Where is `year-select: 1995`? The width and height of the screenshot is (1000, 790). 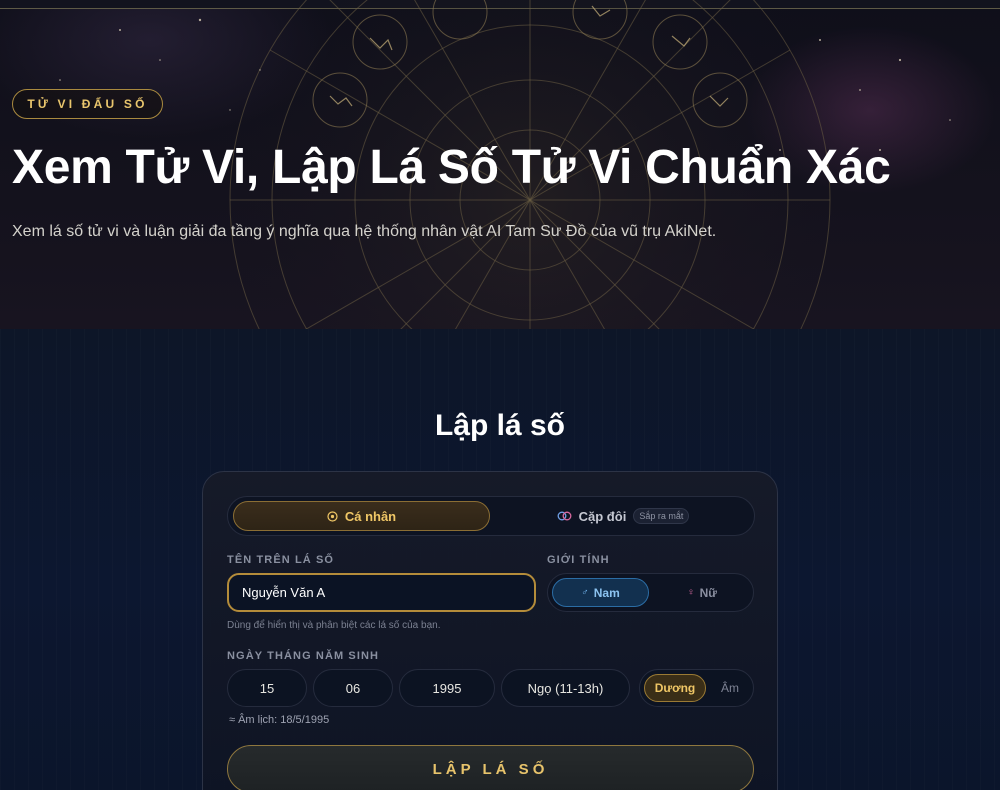
year-select: 1995 is located at coordinates (447, 688).